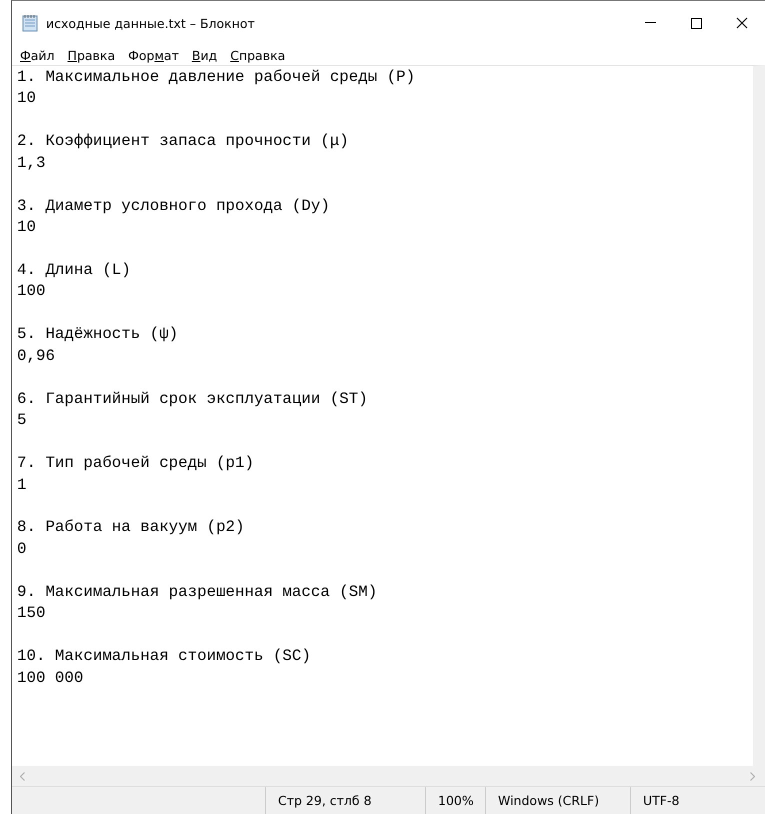 This screenshot has width=765, height=814. Describe the element at coordinates (742, 23) in the screenshot. I see `close-icon` at that location.